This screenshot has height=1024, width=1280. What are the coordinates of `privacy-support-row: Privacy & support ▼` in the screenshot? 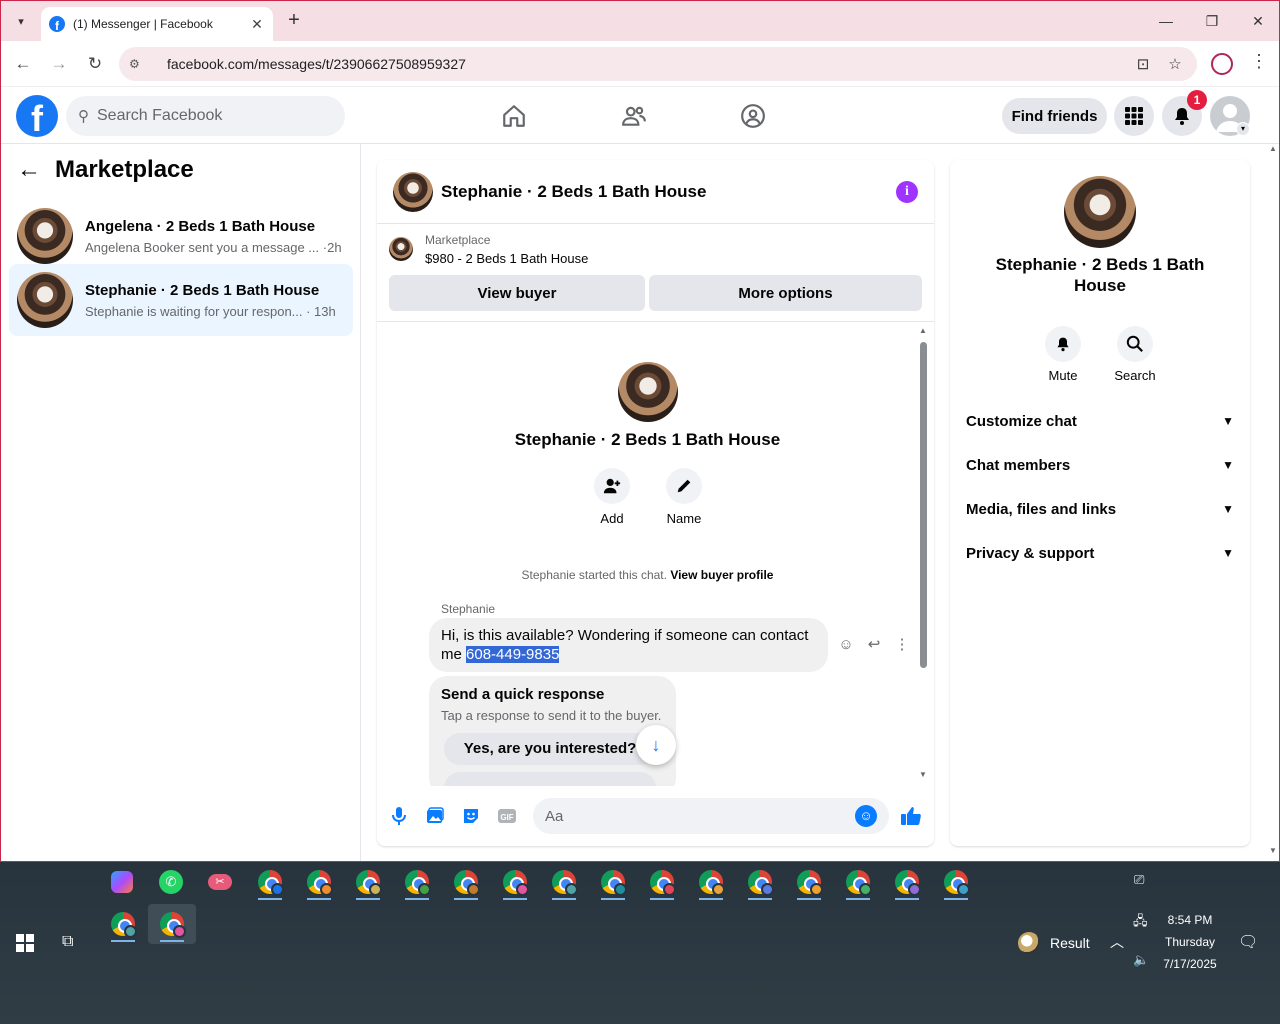 It's located at (1100, 553).